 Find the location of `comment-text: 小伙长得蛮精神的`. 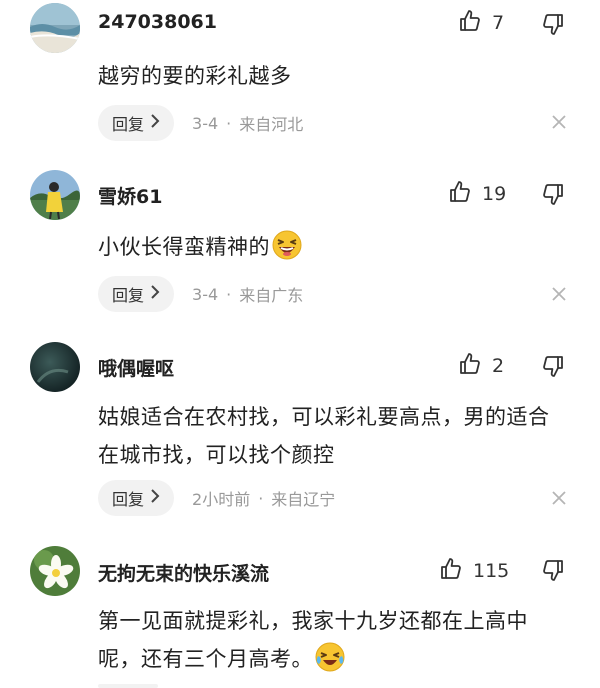

comment-text: 小伙长得蛮精神的 is located at coordinates (333, 250).